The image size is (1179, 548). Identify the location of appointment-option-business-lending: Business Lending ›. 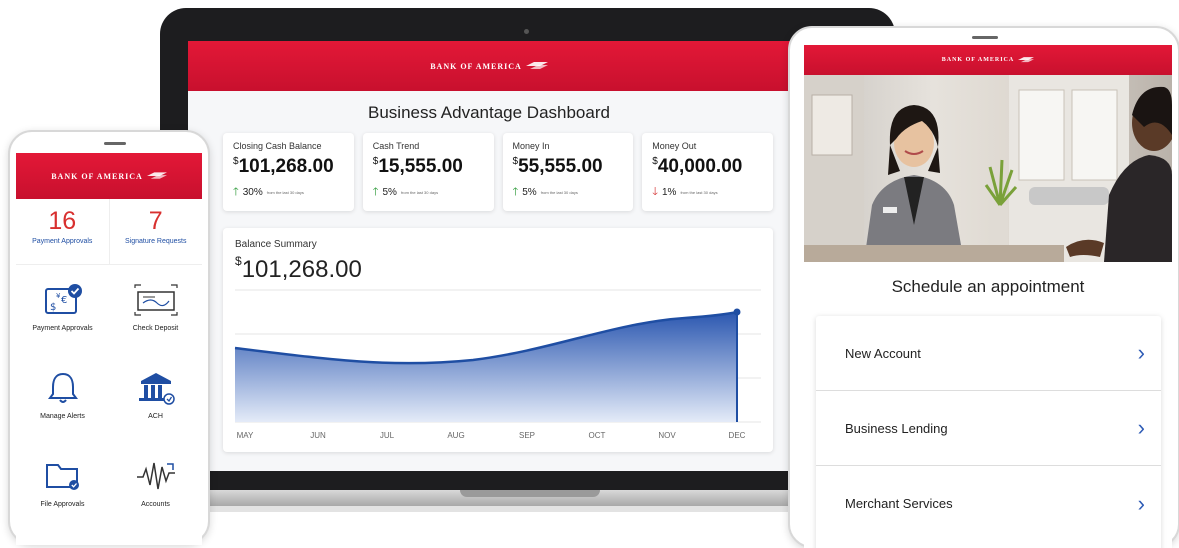
(988, 428).